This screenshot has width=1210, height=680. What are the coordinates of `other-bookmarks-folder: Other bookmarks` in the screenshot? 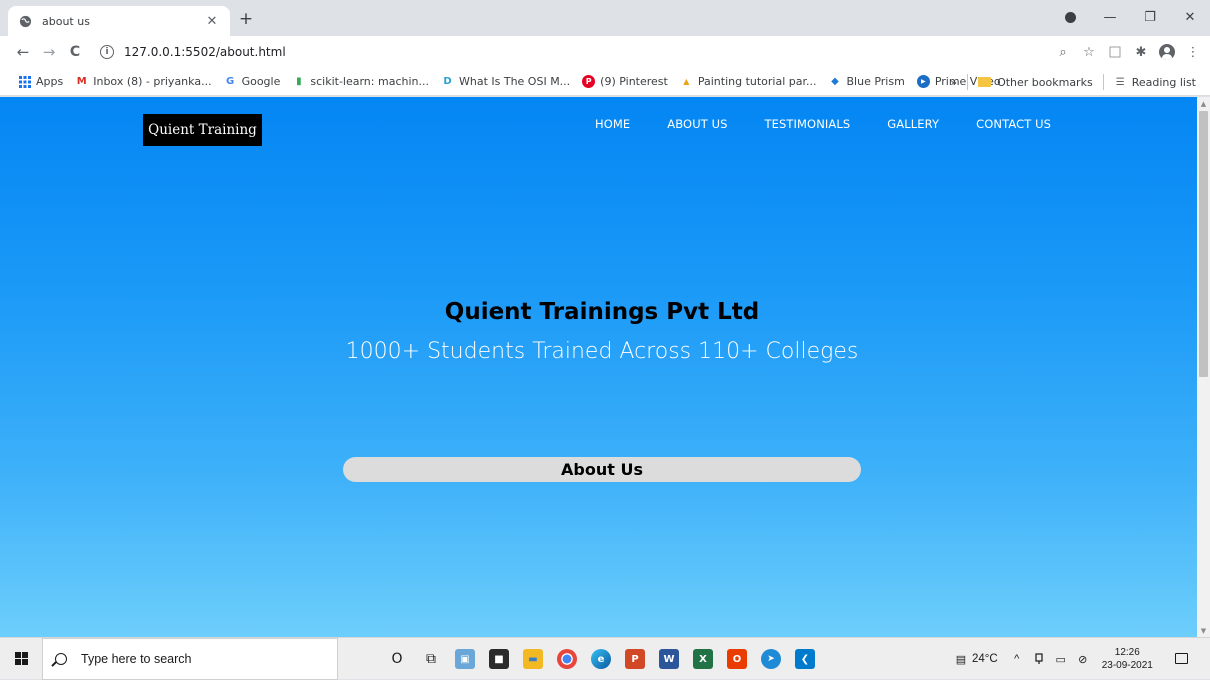 It's located at (1035, 82).